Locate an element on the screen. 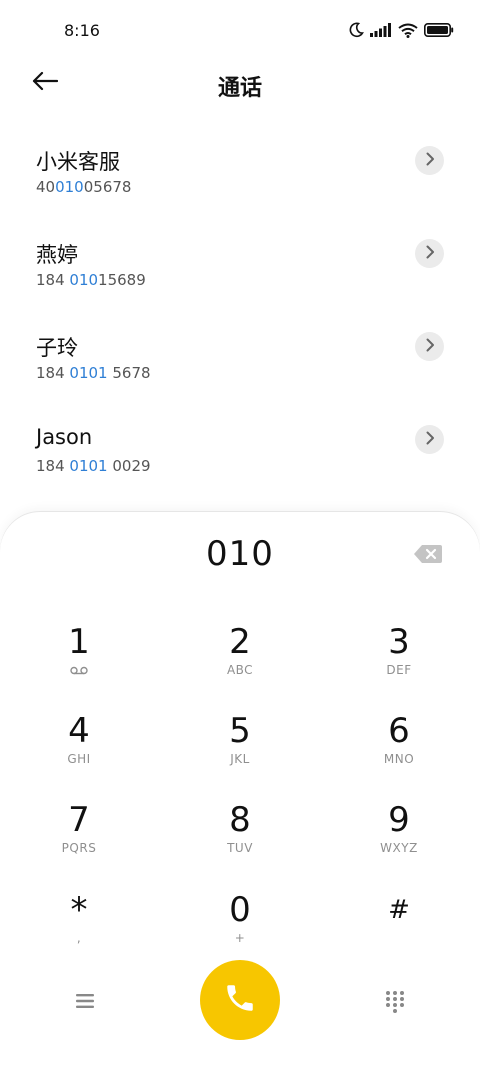 The image size is (480, 1066). contact-item: 燕婷 184 01015689 is located at coordinates (240, 269).